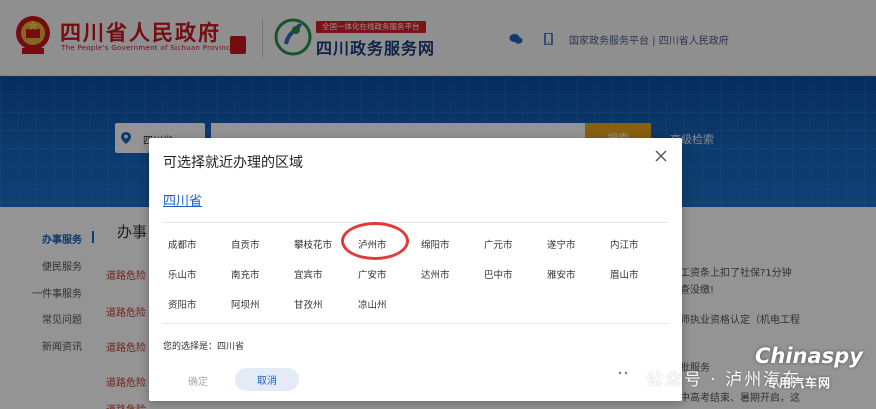 Image resolution: width=876 pixels, height=409 pixels. I want to click on city-option-ganzi: 甘孜州, so click(308, 304).